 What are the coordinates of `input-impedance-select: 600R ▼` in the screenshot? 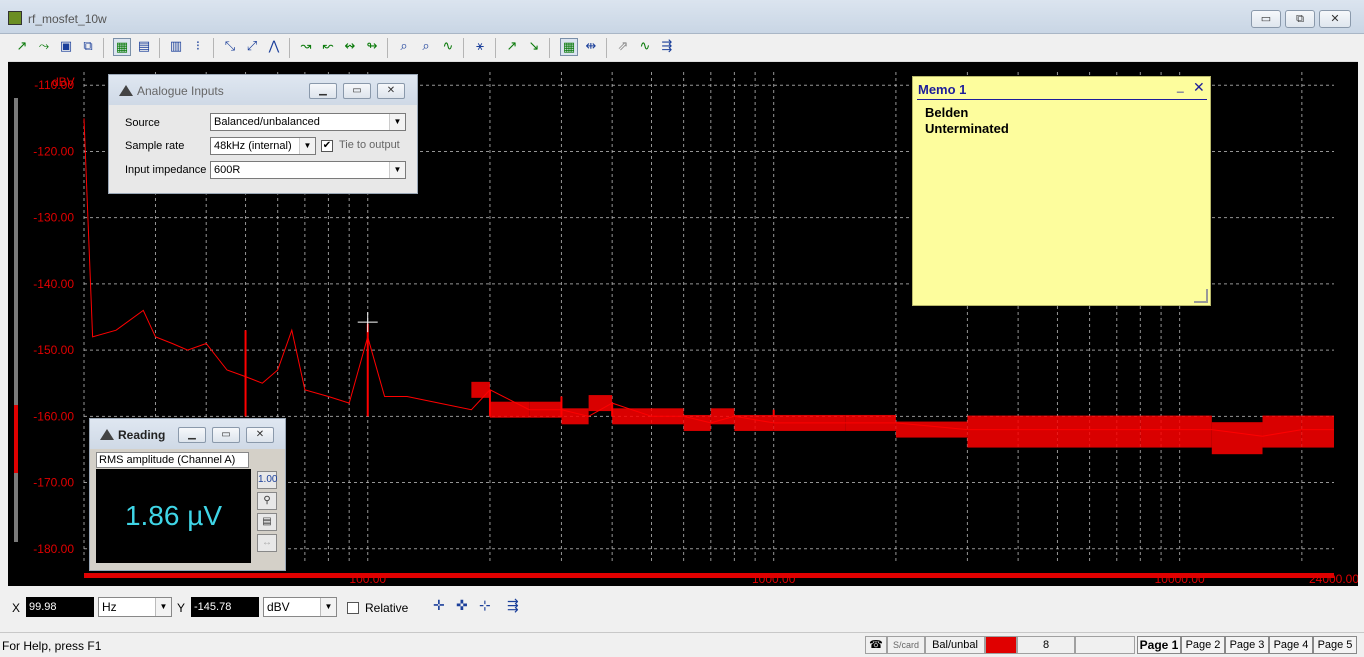 It's located at (308, 170).